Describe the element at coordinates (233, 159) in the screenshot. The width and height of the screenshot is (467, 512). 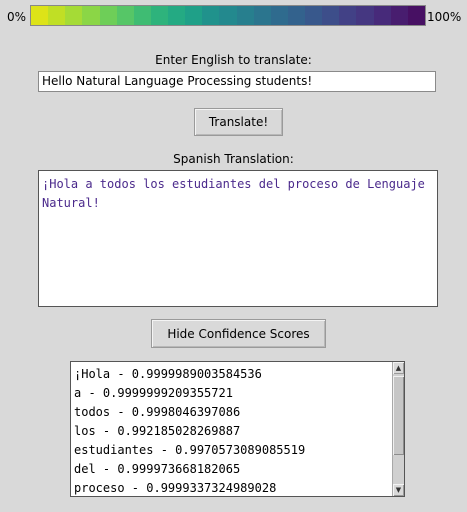
I see `output-label: Spanish Translation:` at that location.